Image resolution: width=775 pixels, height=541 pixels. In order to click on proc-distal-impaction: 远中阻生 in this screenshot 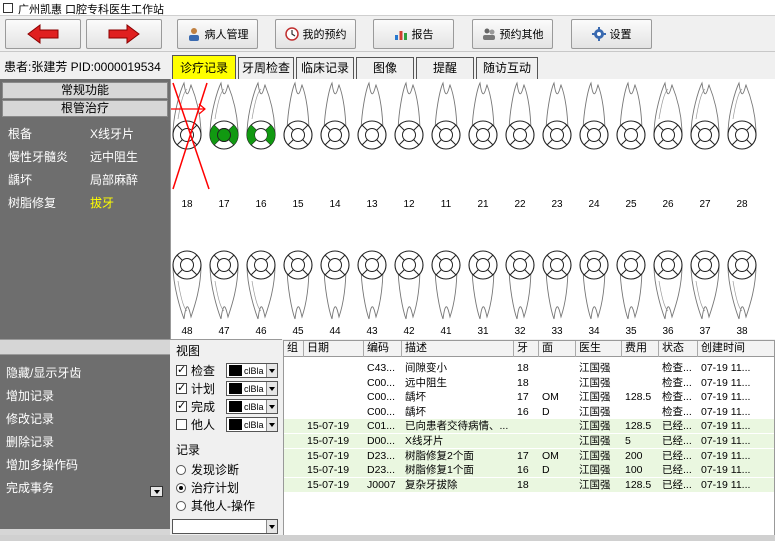, I will do `click(114, 156)`.